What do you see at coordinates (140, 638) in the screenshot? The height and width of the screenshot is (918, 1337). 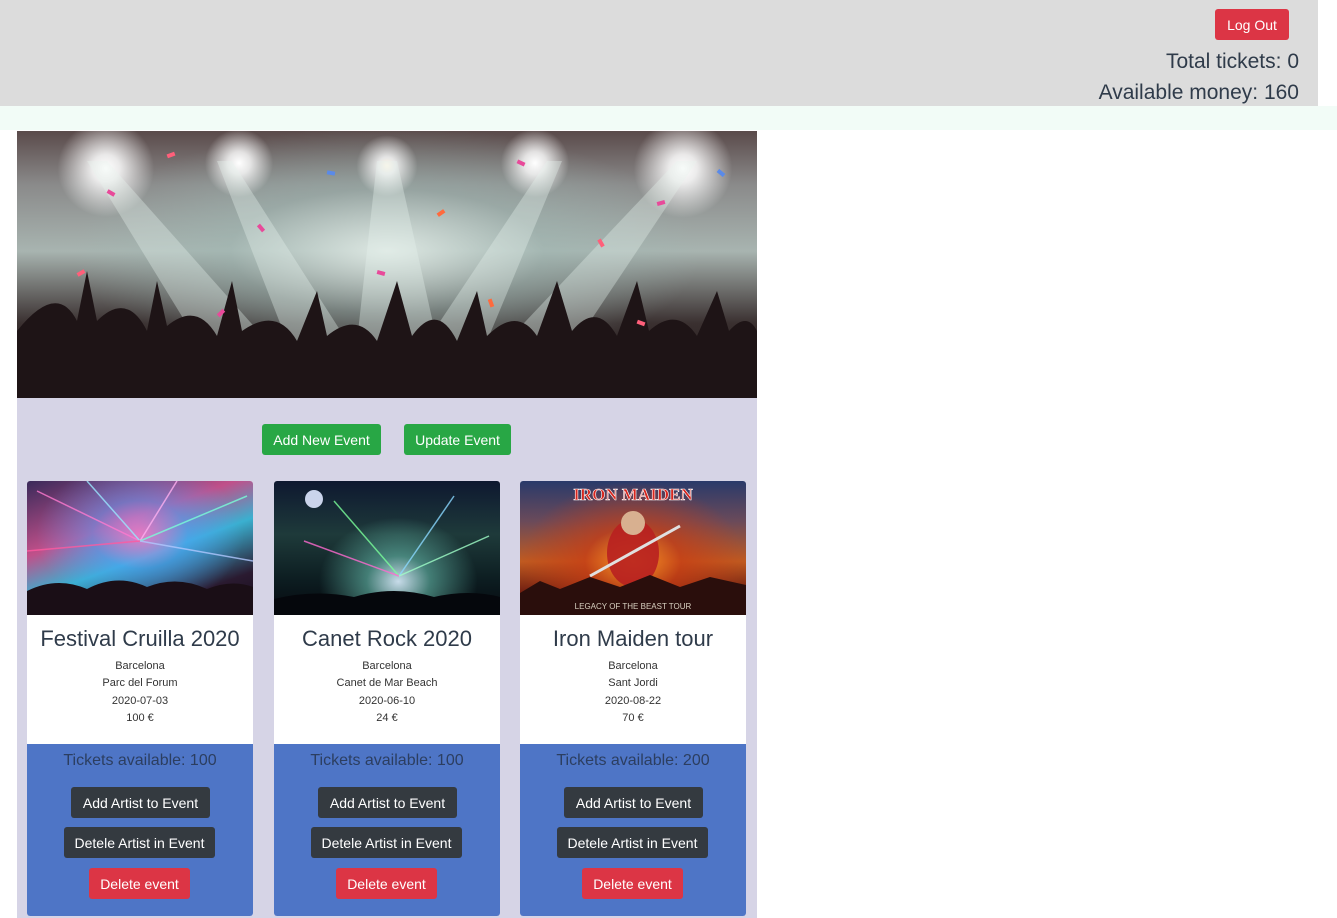 I see `event-title: Festival Cruilla 2020` at bounding box center [140, 638].